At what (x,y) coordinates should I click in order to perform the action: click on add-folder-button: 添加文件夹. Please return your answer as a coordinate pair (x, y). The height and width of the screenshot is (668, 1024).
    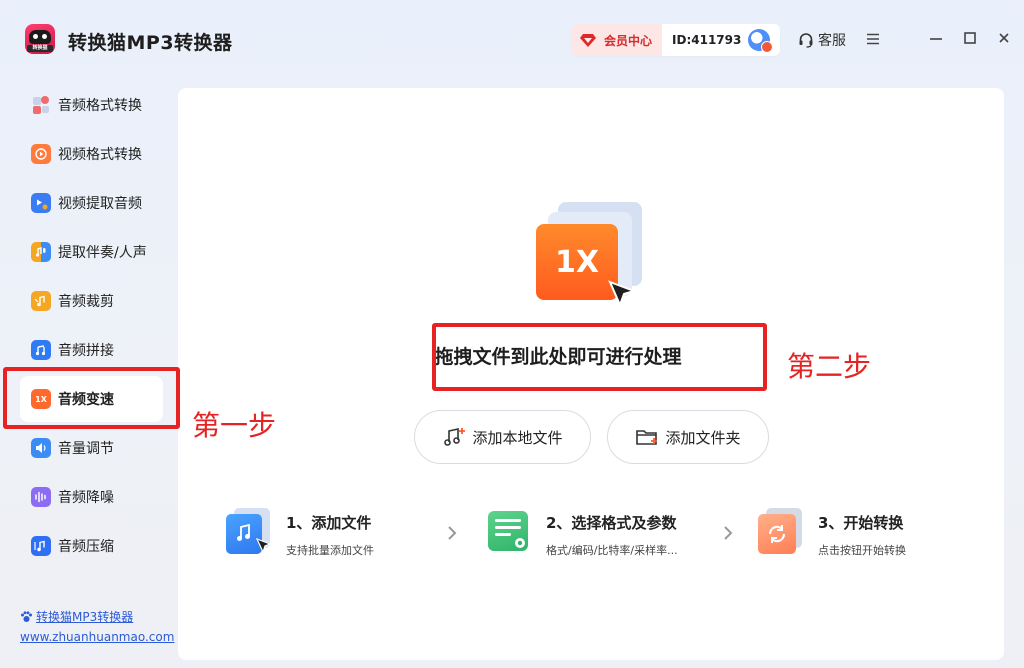
    Looking at the image, I should click on (688, 437).